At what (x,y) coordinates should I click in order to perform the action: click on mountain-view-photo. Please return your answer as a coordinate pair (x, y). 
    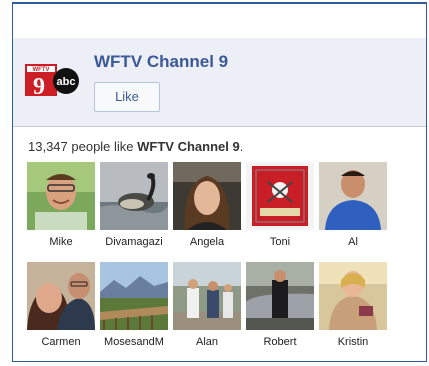
    Looking at the image, I should click on (134, 296).